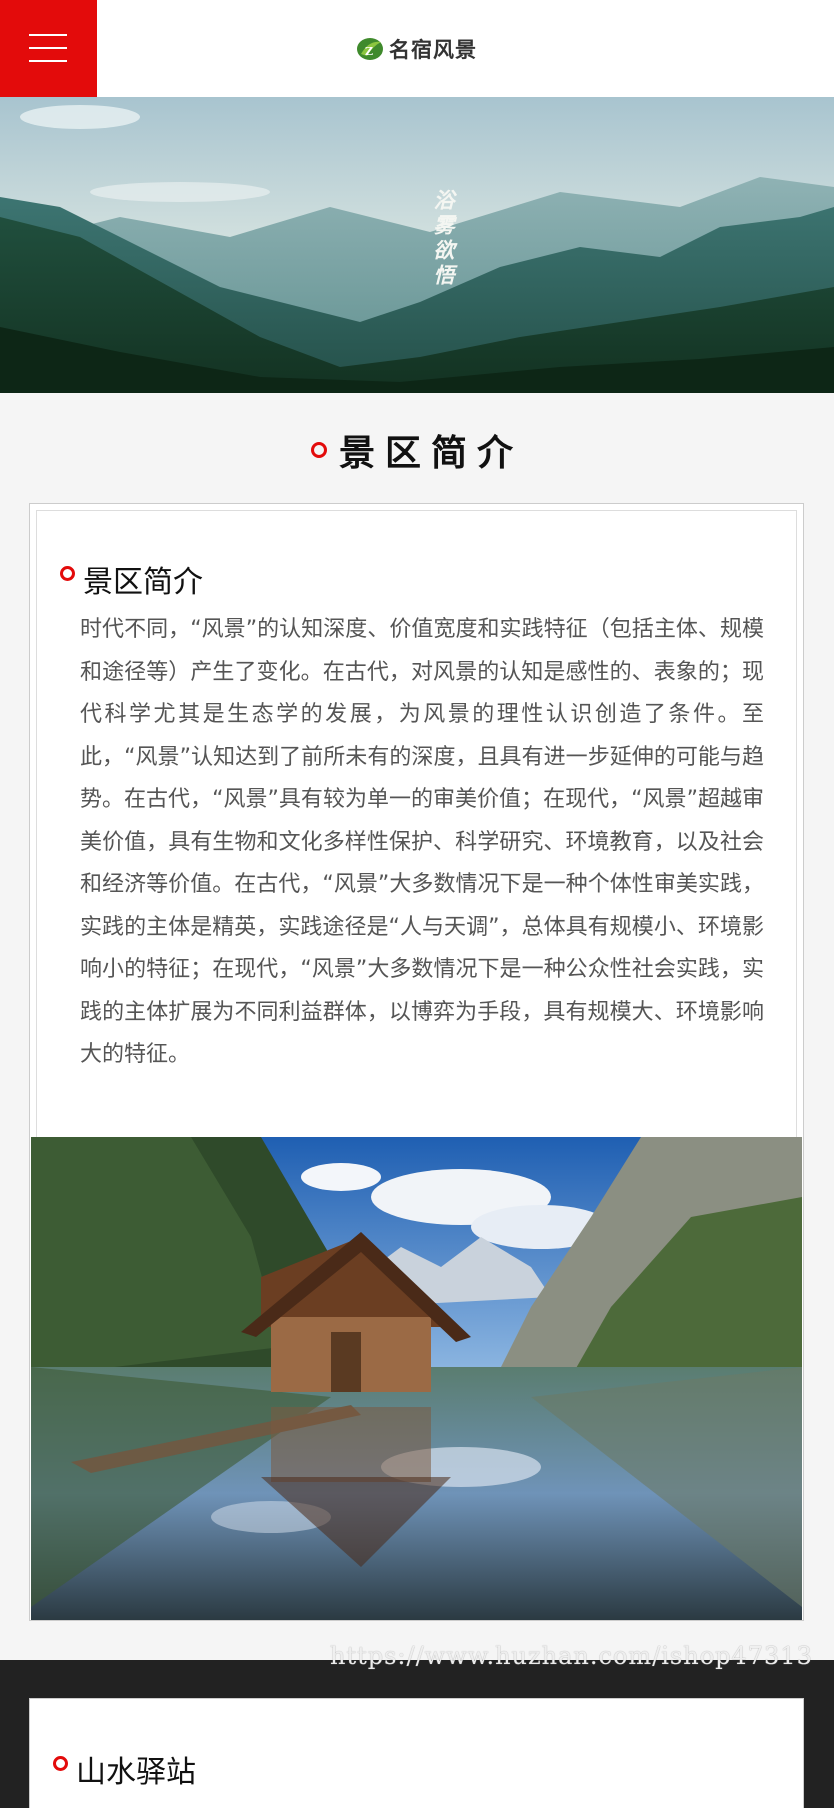 The height and width of the screenshot is (1808, 834). I want to click on header-bar: Z 名宿风景, so click(417, 48).